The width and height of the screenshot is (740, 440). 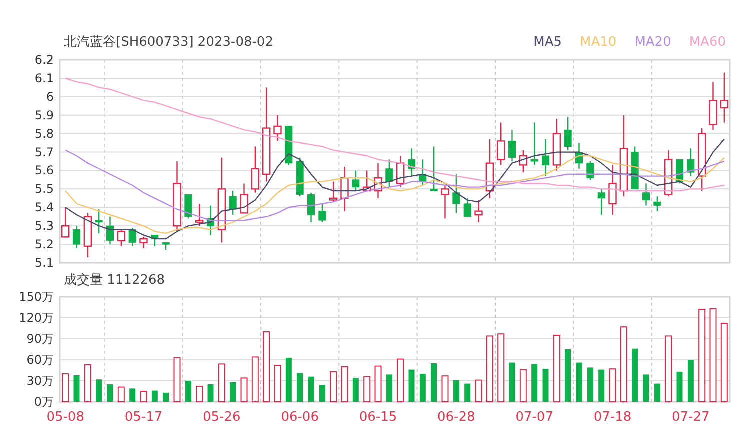 I want to click on legend-label: MA10, so click(x=598, y=42).